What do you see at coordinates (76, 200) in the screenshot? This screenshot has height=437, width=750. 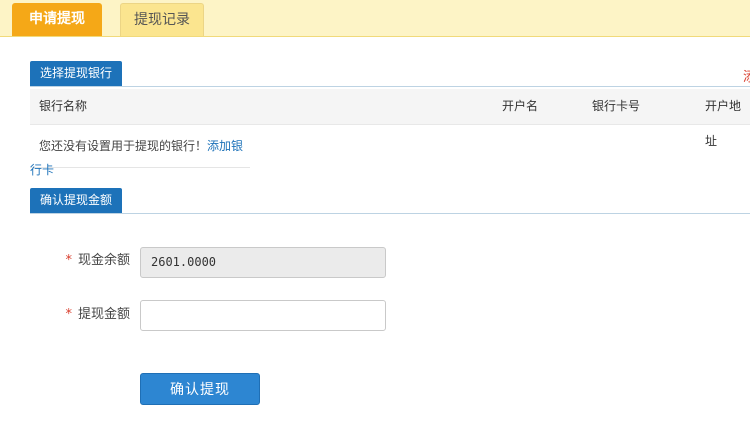 I see `amount-section-title: 确认提现金额` at bounding box center [76, 200].